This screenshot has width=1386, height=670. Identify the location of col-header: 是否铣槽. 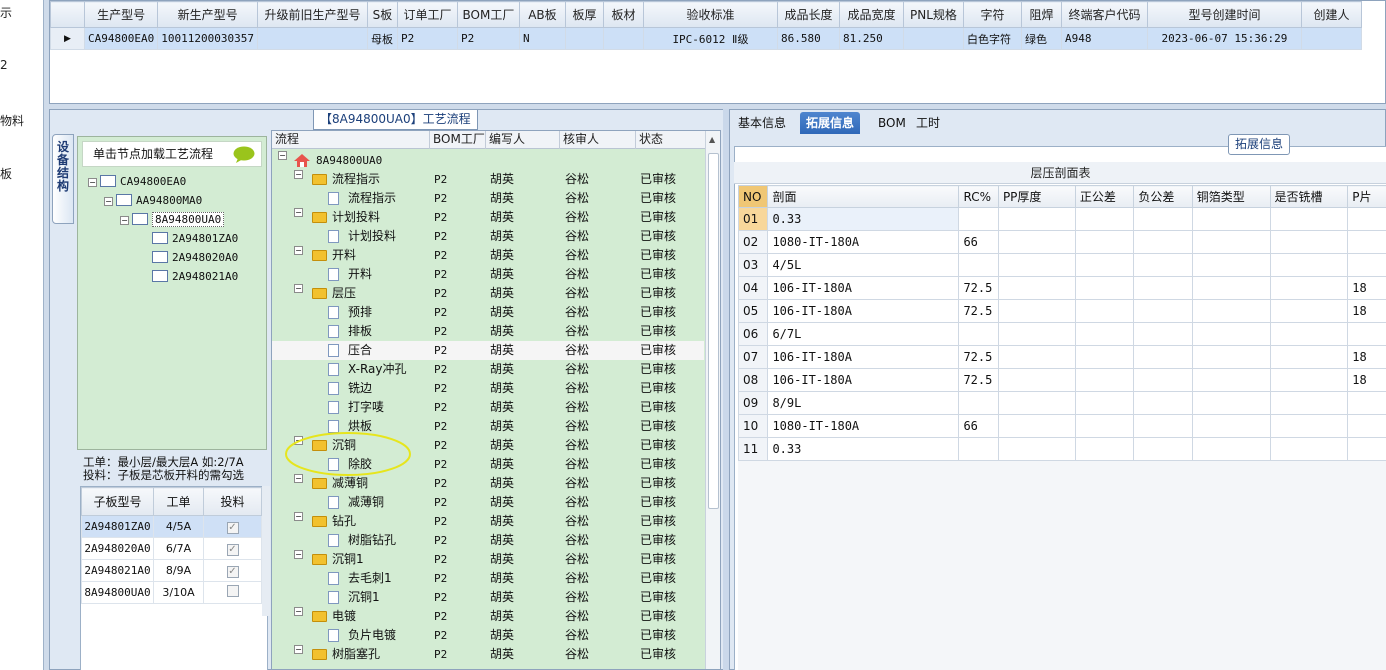
(1309, 196).